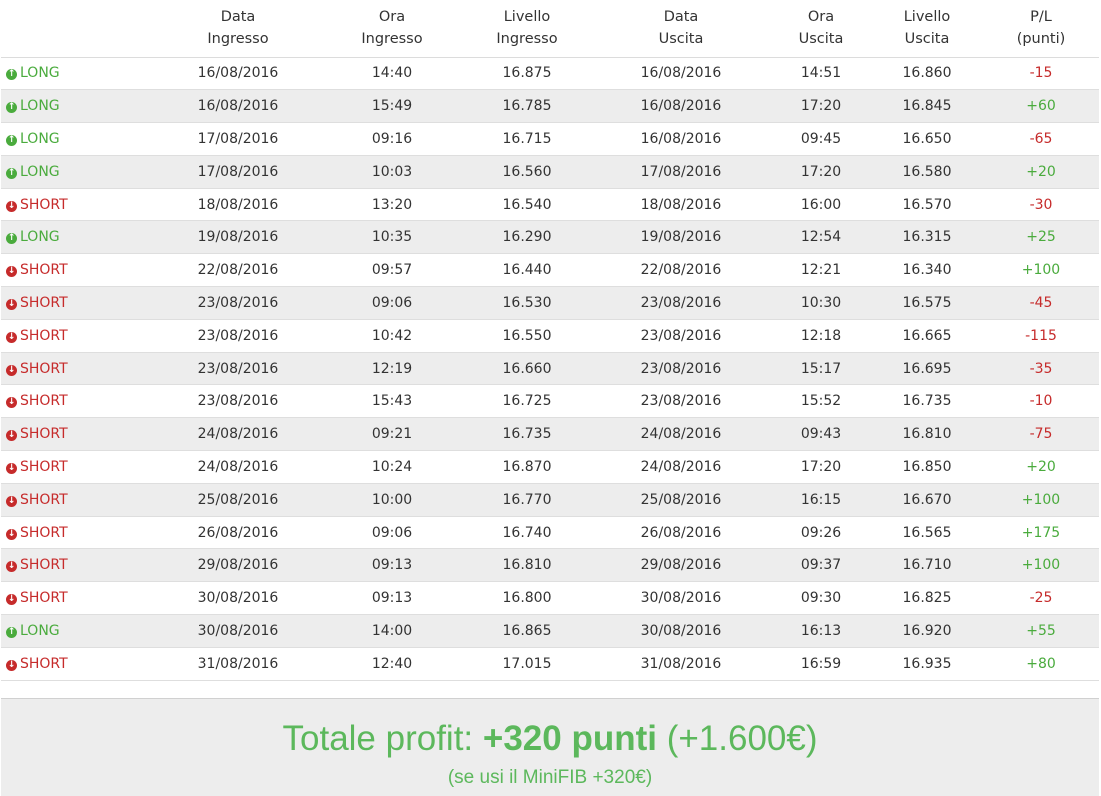 Image resolution: width=1101 pixels, height=796 pixels. Describe the element at coordinates (550, 777) in the screenshot. I see `total-subtitle: (se usi il MiniFIB +320€)` at that location.